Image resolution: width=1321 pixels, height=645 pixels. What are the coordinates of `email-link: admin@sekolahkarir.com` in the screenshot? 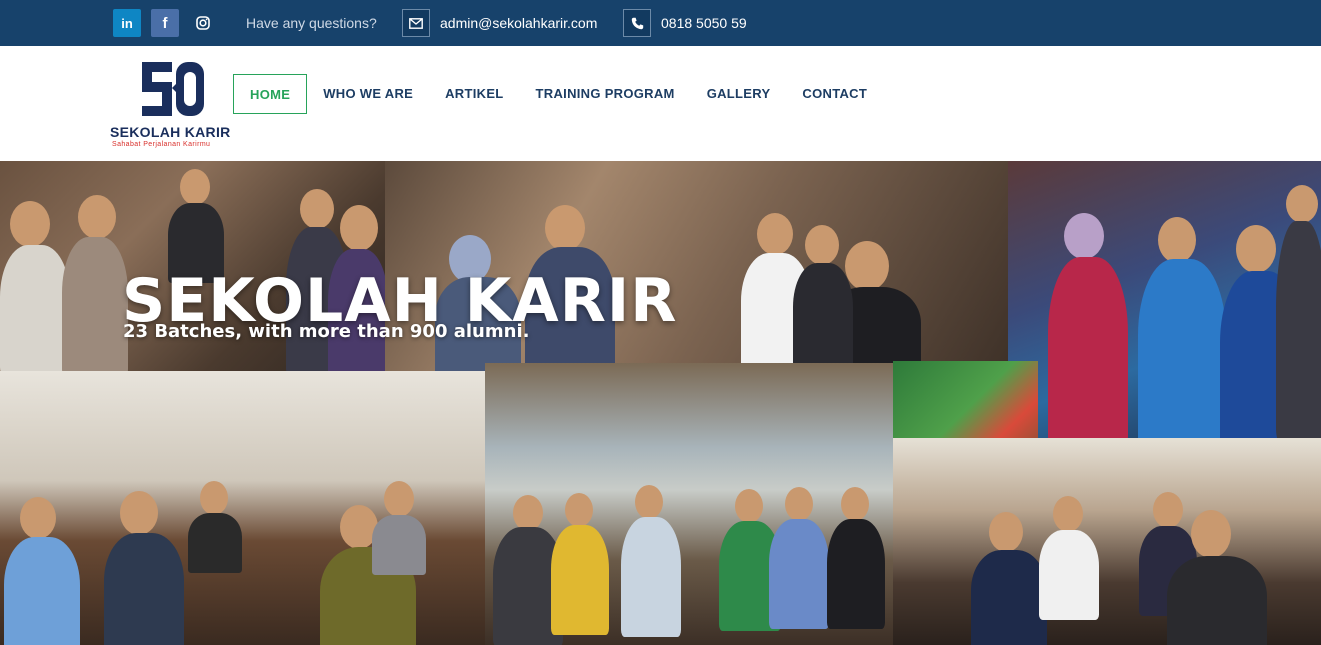 It's located at (518, 23).